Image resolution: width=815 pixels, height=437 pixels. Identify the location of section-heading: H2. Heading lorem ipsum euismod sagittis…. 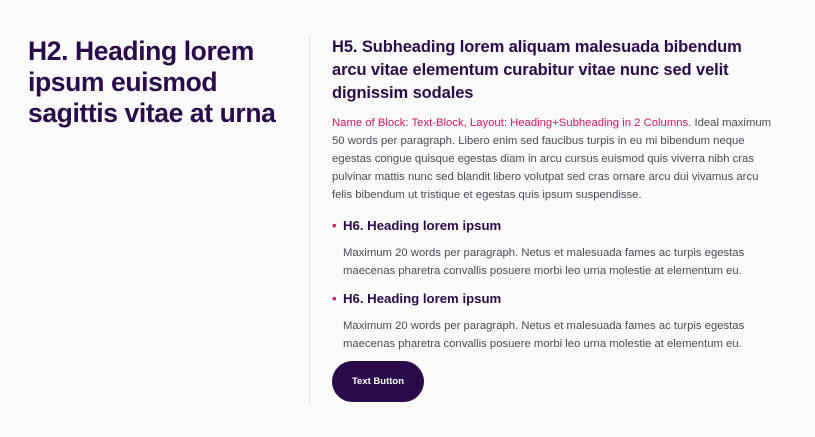
(152, 82).